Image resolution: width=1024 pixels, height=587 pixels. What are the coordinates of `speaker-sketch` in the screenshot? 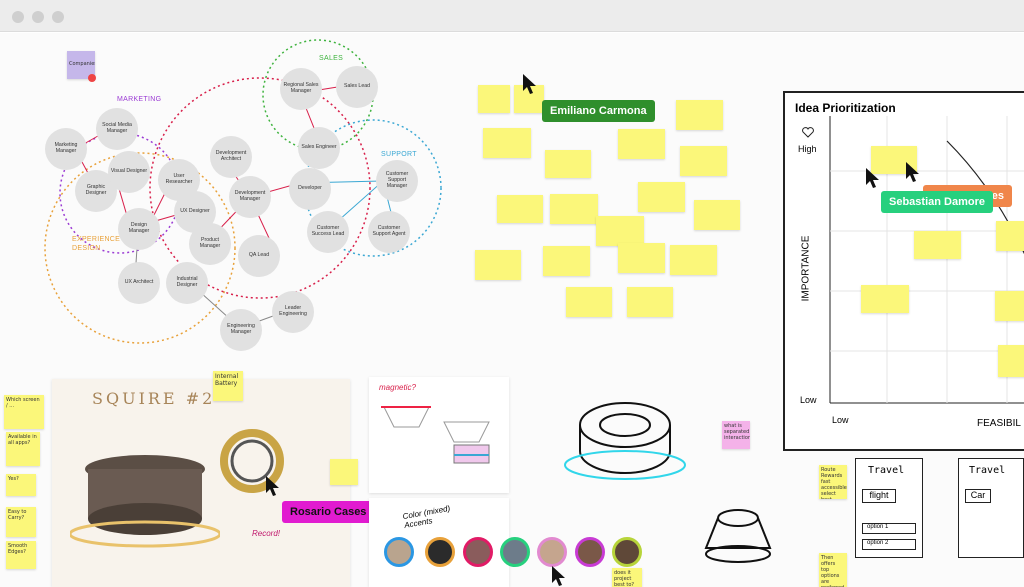 It's located at (145, 501).